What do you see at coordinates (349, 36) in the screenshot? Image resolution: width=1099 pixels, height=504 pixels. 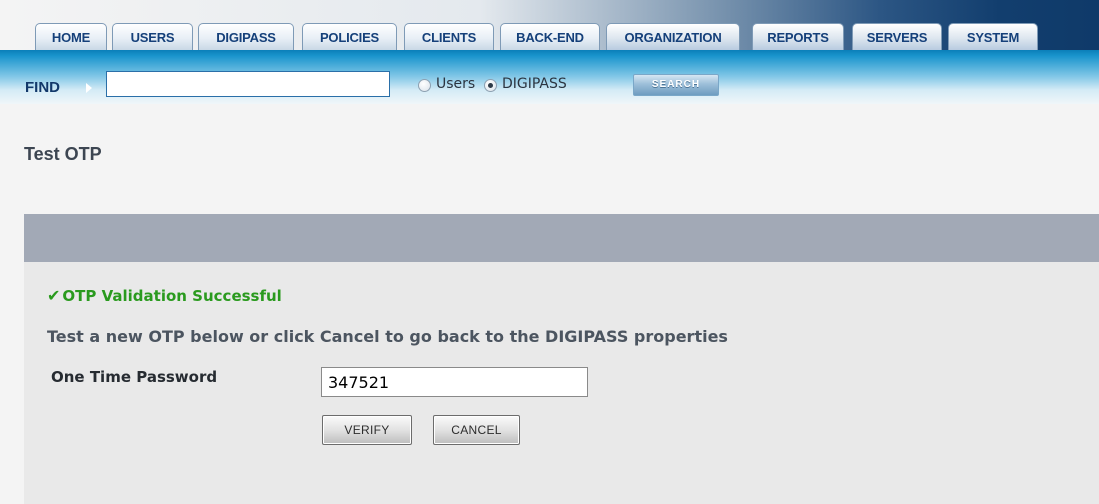 I see `tab-policies: POLICIES` at bounding box center [349, 36].